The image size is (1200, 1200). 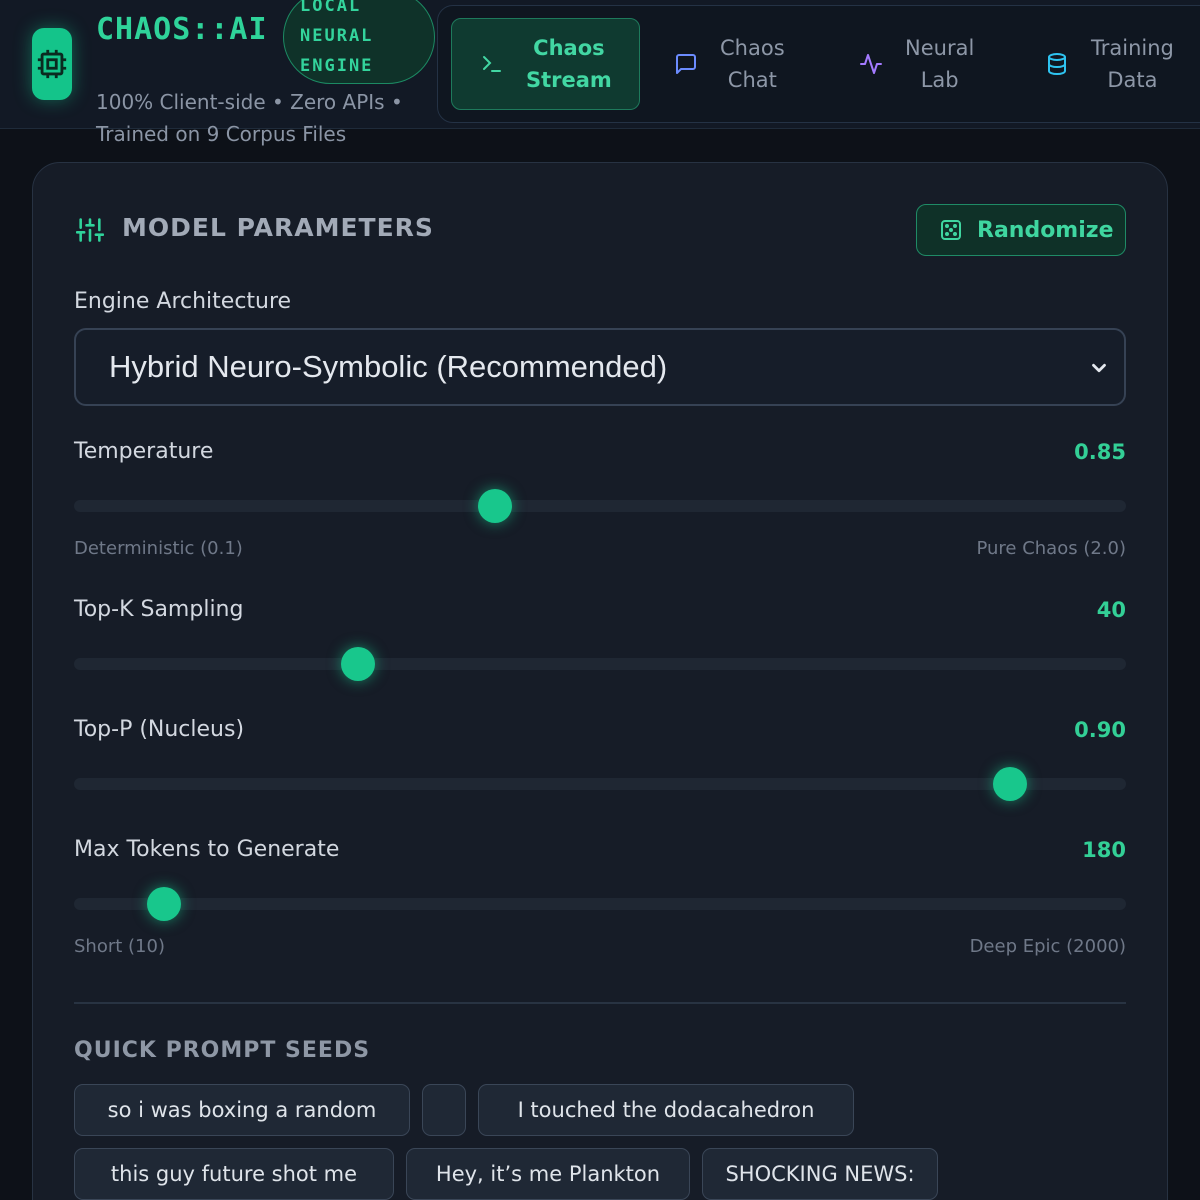 I want to click on local-engine-badge: LOCAL NEURAL ENGINE, so click(x=359, y=42).